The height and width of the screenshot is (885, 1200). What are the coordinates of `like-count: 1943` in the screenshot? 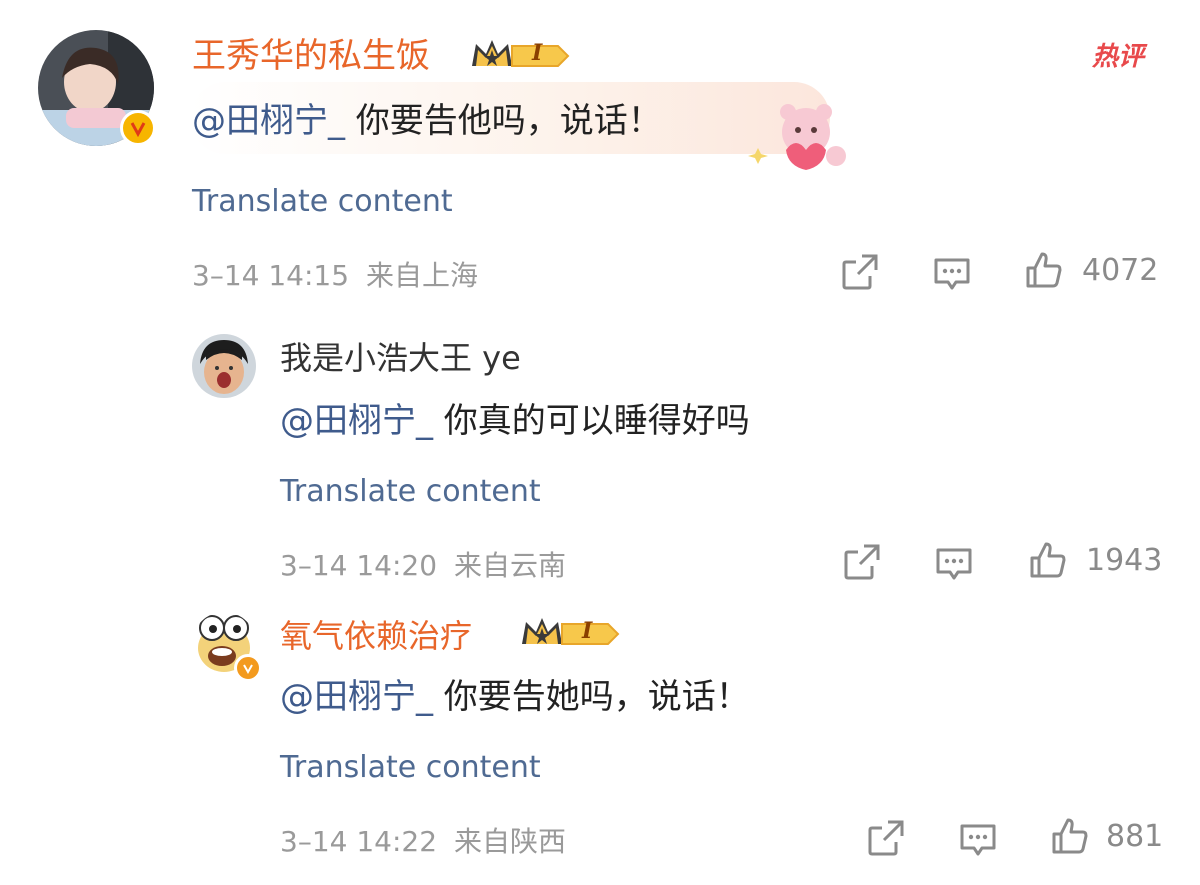 It's located at (1124, 560).